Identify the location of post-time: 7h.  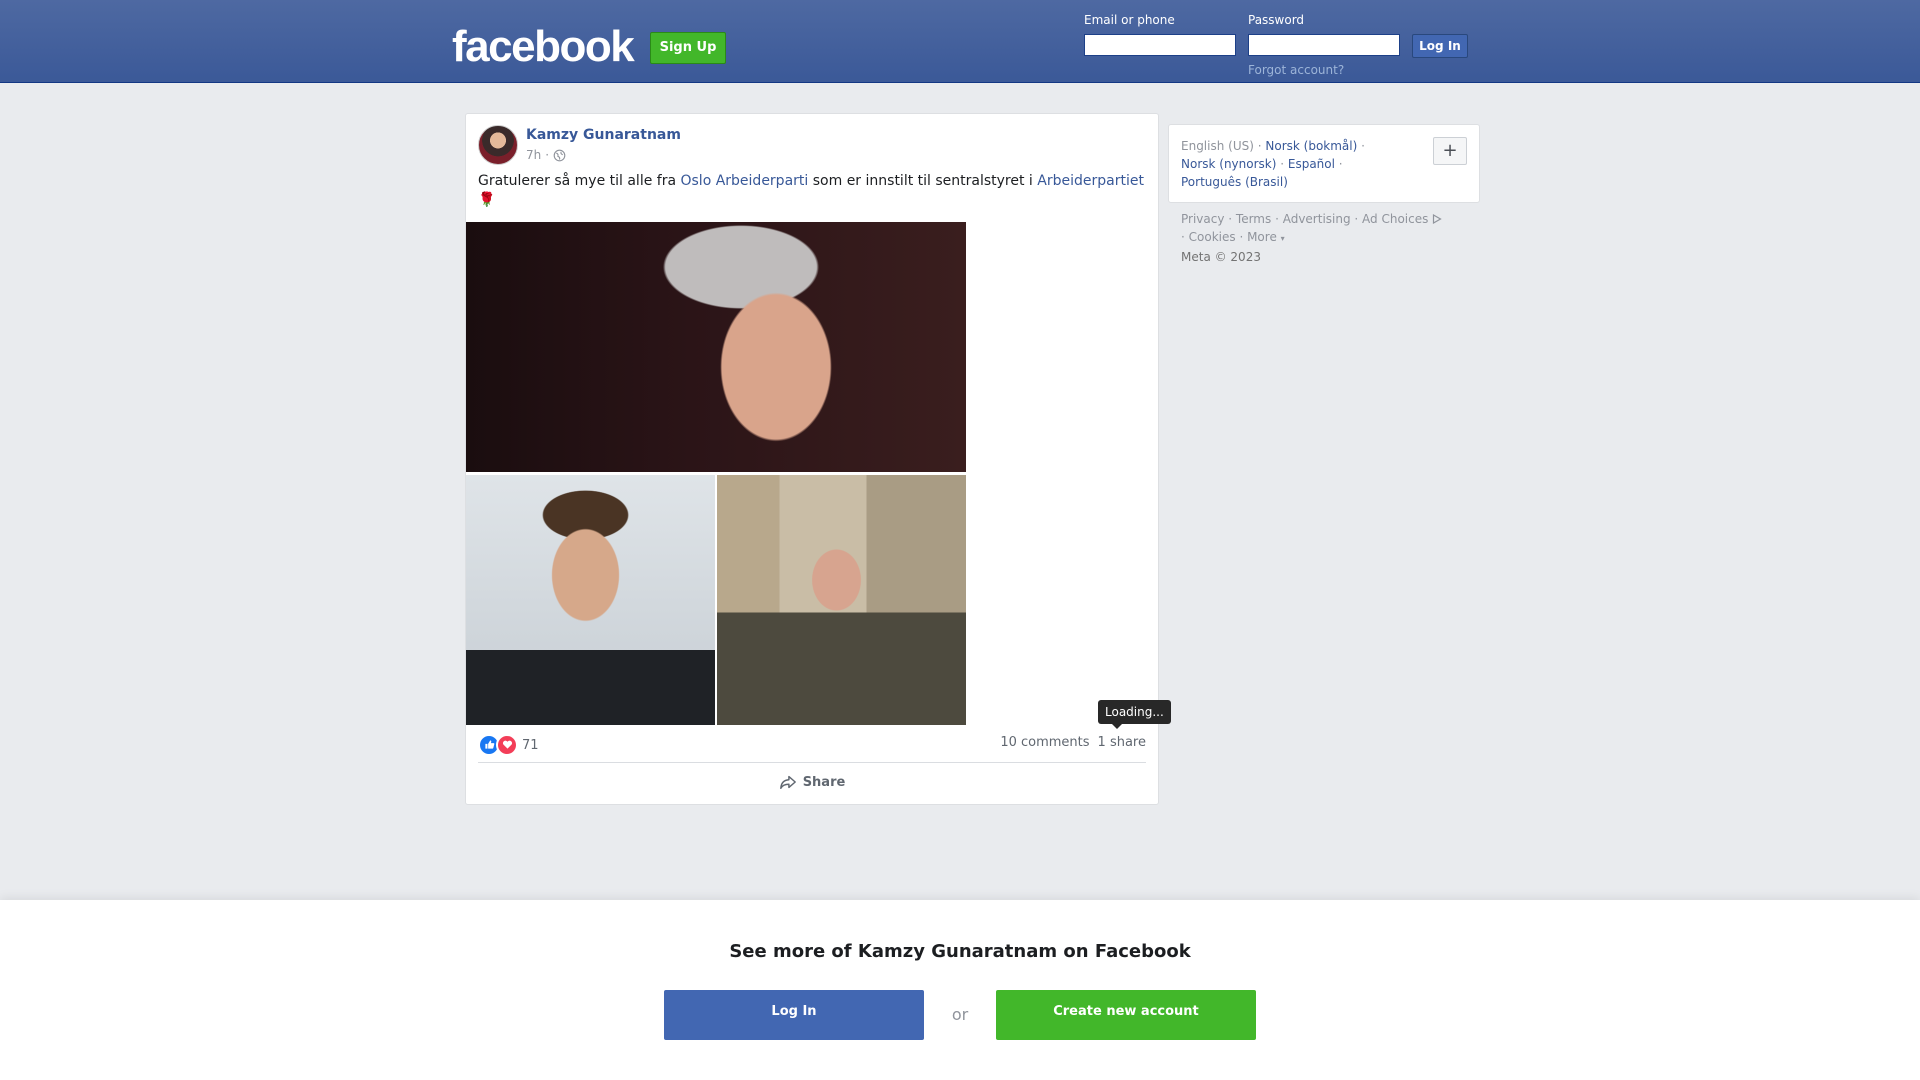
(533, 155).